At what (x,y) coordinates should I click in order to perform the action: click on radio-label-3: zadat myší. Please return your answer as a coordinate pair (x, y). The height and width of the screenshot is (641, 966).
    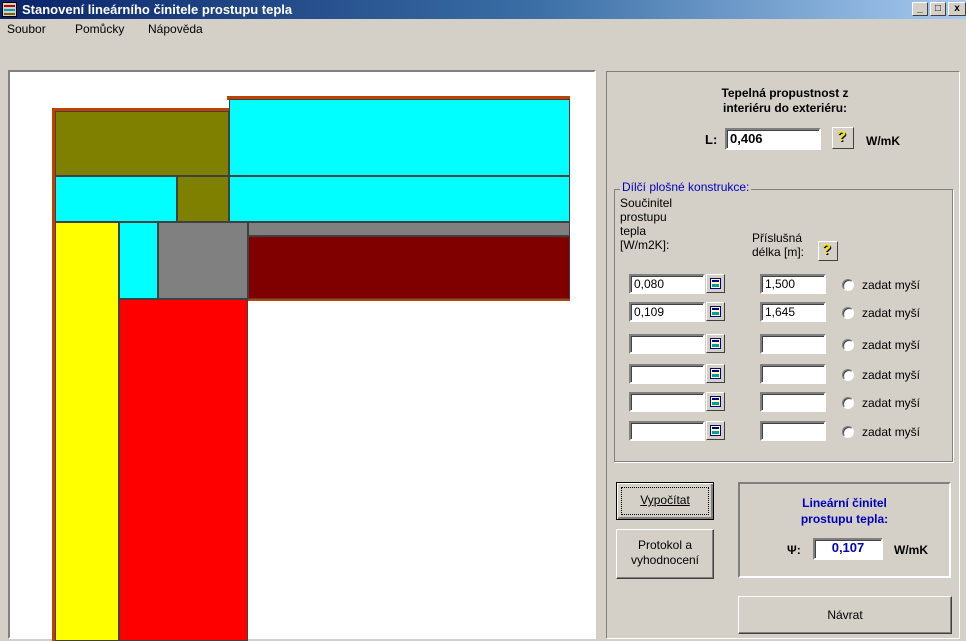
    Looking at the image, I should click on (891, 345).